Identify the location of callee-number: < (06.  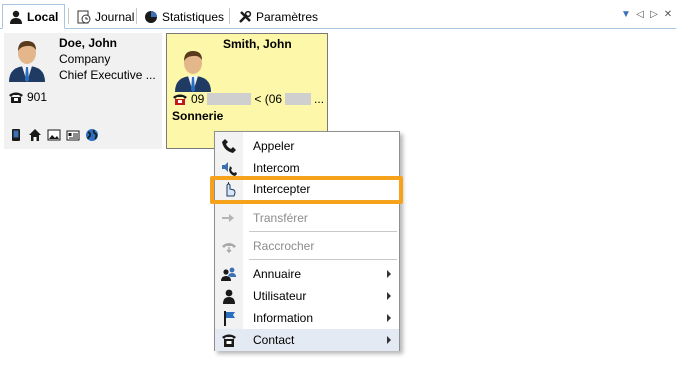
(268, 99).